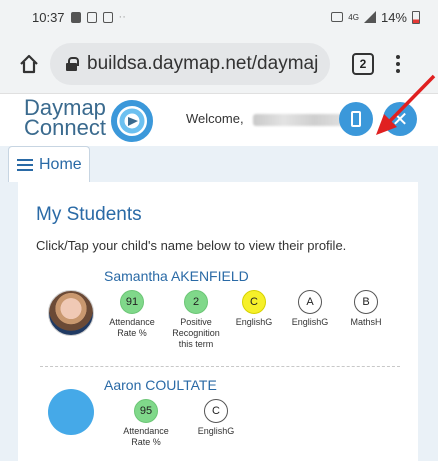 This screenshot has width=438, height=461. What do you see at coordinates (400, 119) in the screenshot?
I see `close-button: ✕` at bounding box center [400, 119].